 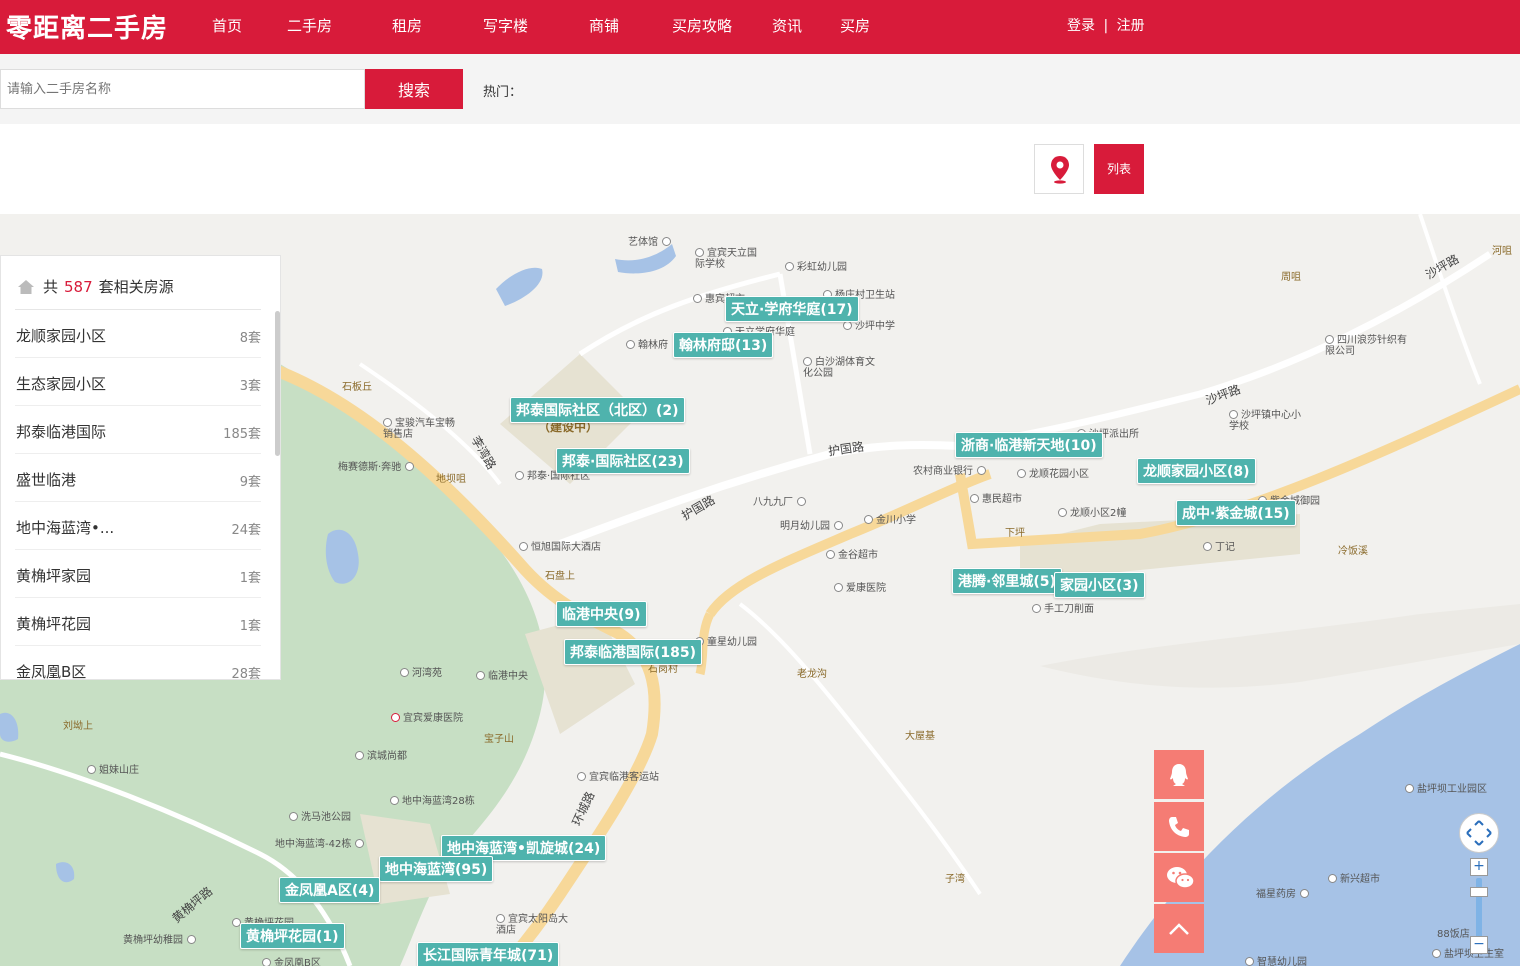 I want to click on nav-office: 写字楼, so click(x=505, y=25).